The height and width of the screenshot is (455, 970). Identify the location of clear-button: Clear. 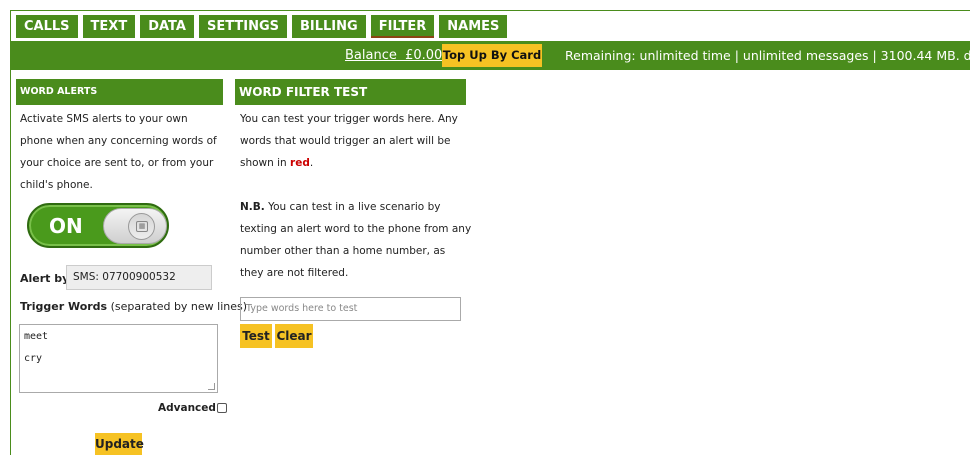
(294, 336).